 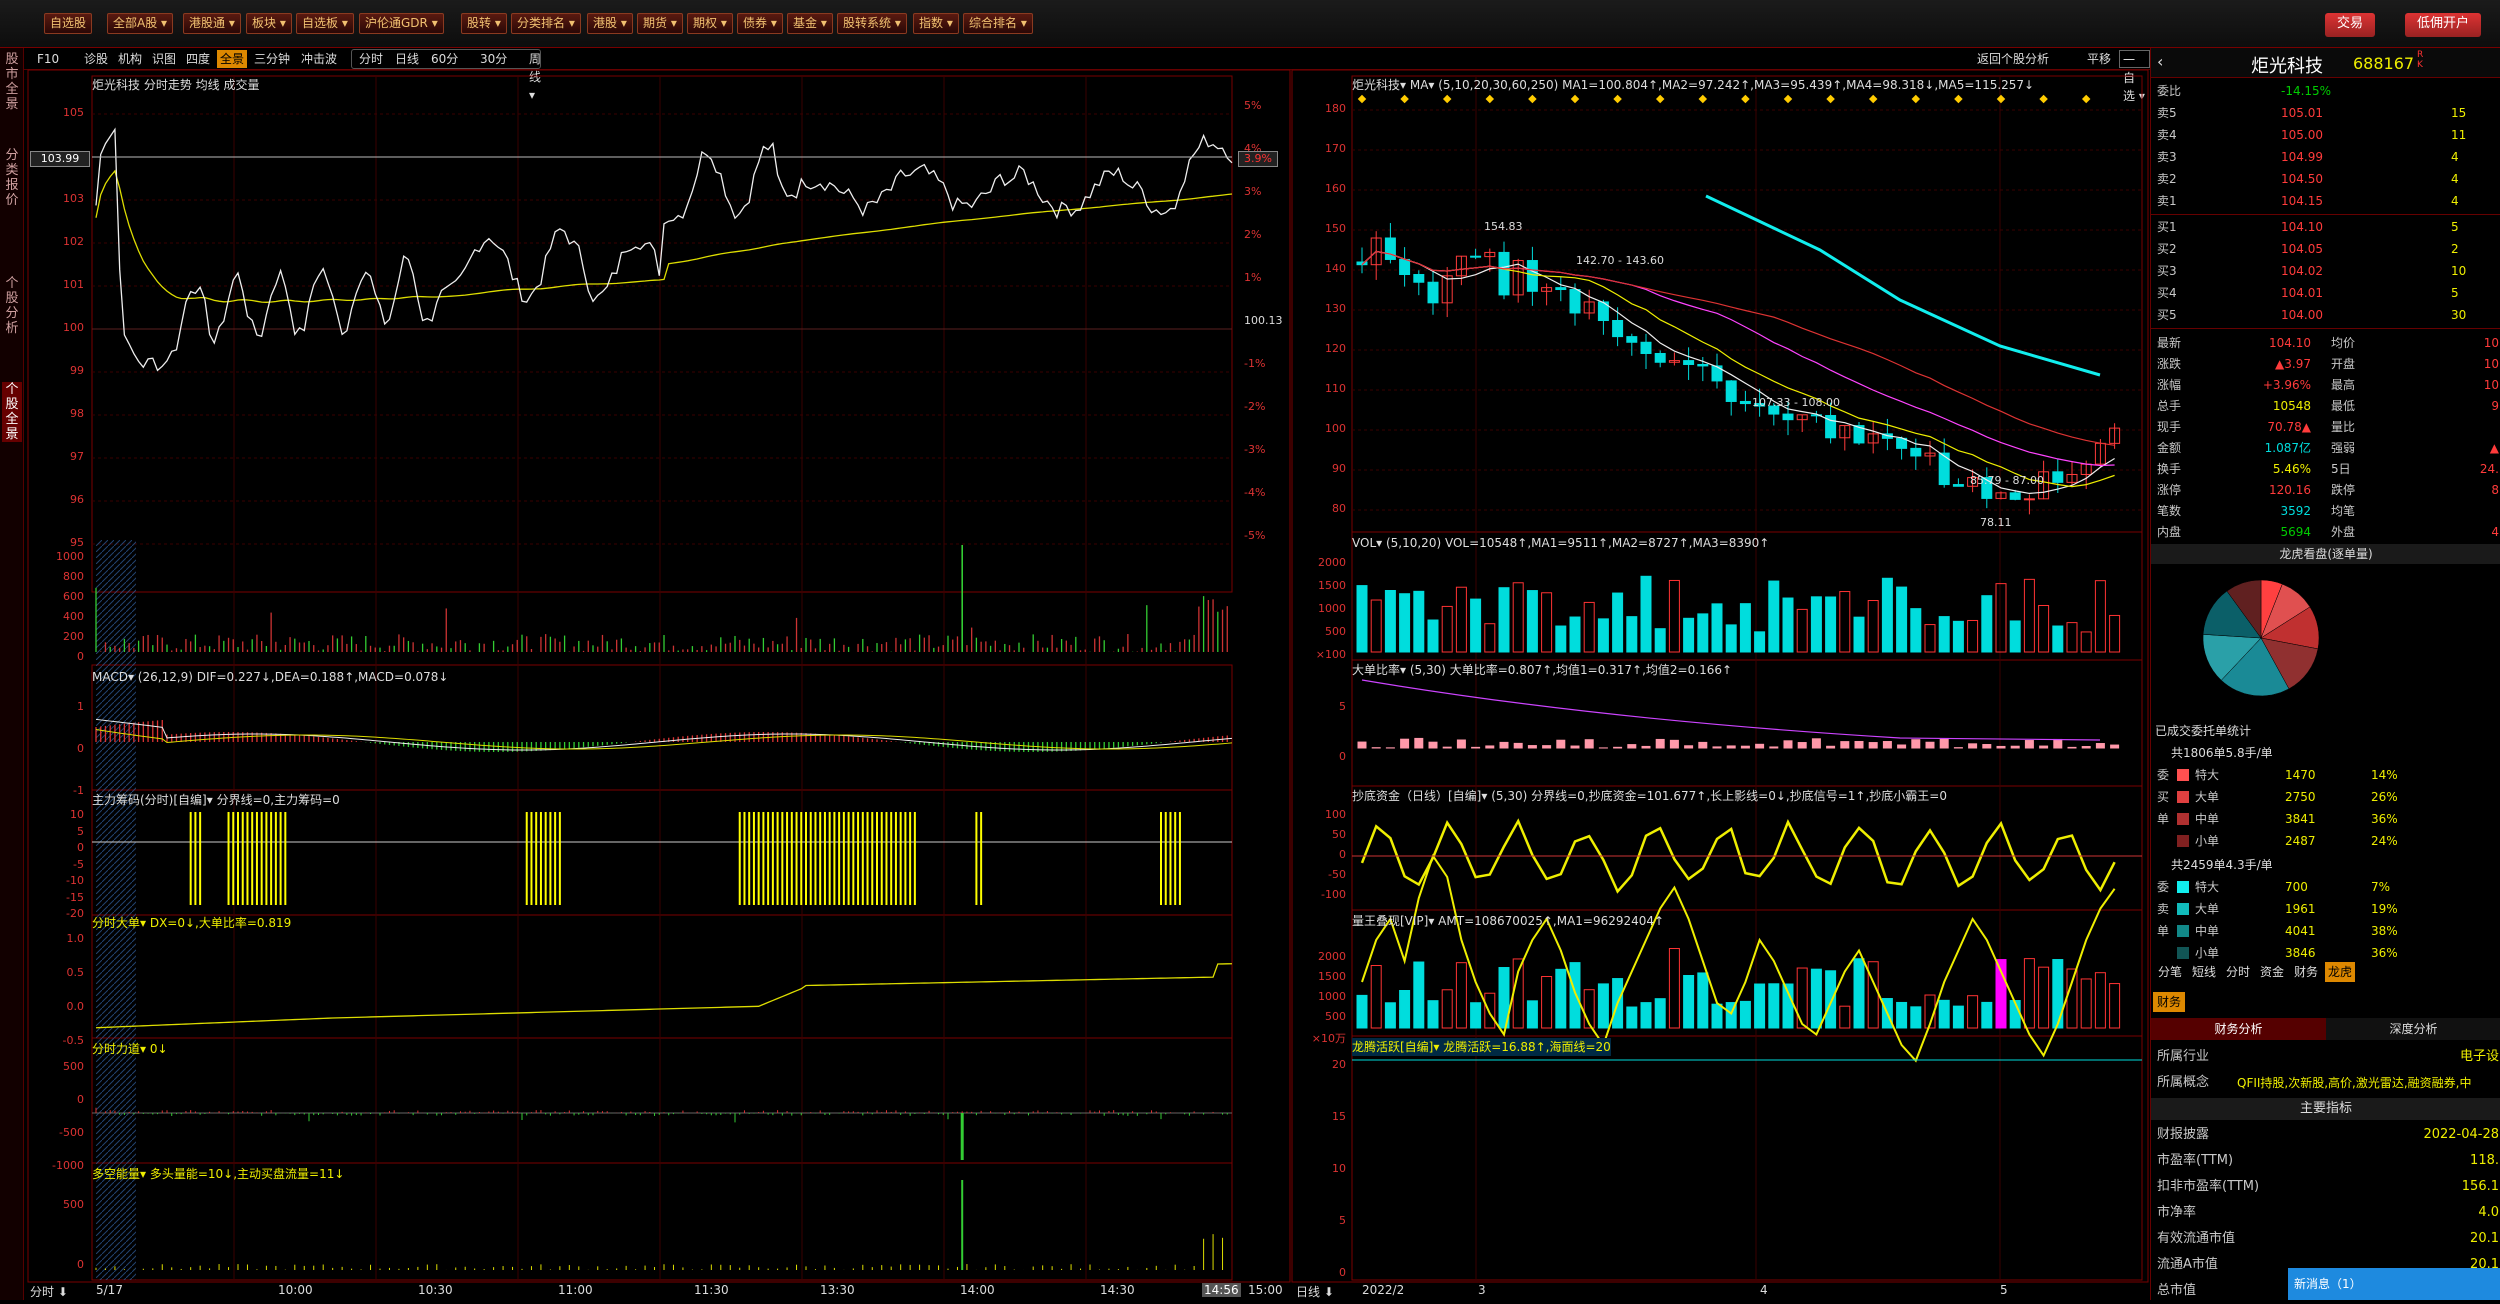 I want to click on lt-head: 龙腾活跃[自编]▾ 龙腾活跃=16.88↑,海面线=20, so click(x=1481, y=1047).